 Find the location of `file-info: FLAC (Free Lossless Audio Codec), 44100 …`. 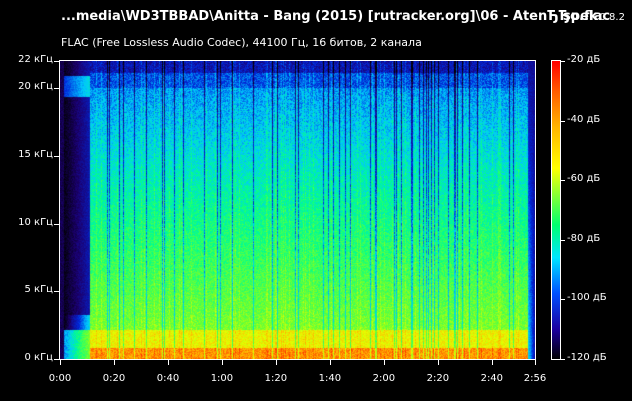

file-info: FLAC (Free Lossless Audio Codec), 44100 … is located at coordinates (241, 42).